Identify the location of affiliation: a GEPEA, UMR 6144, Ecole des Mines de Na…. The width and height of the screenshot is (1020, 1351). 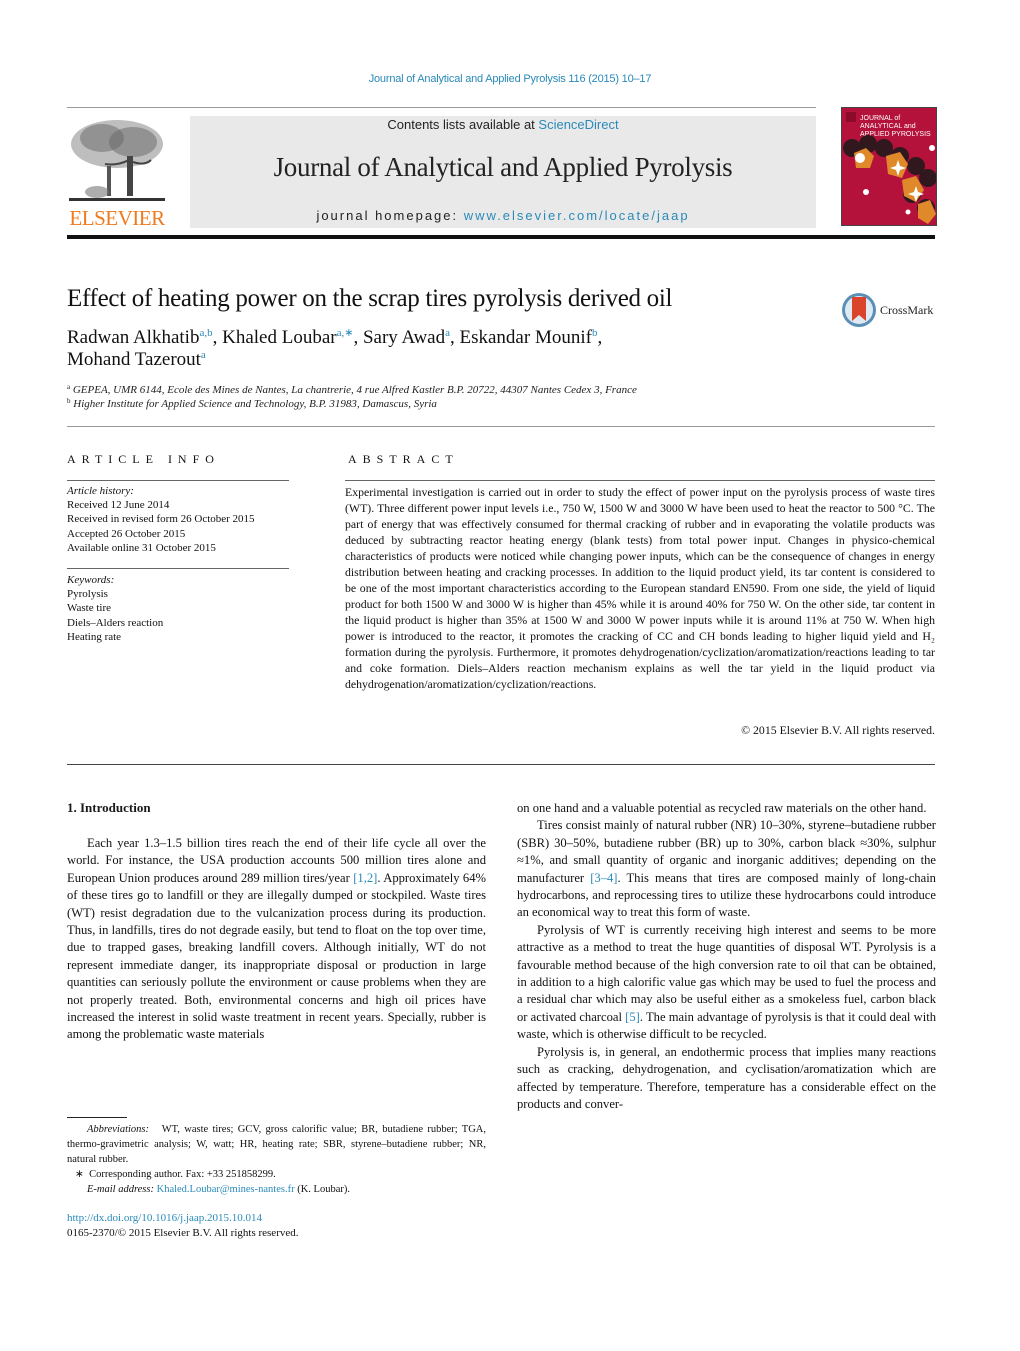
(352, 390).